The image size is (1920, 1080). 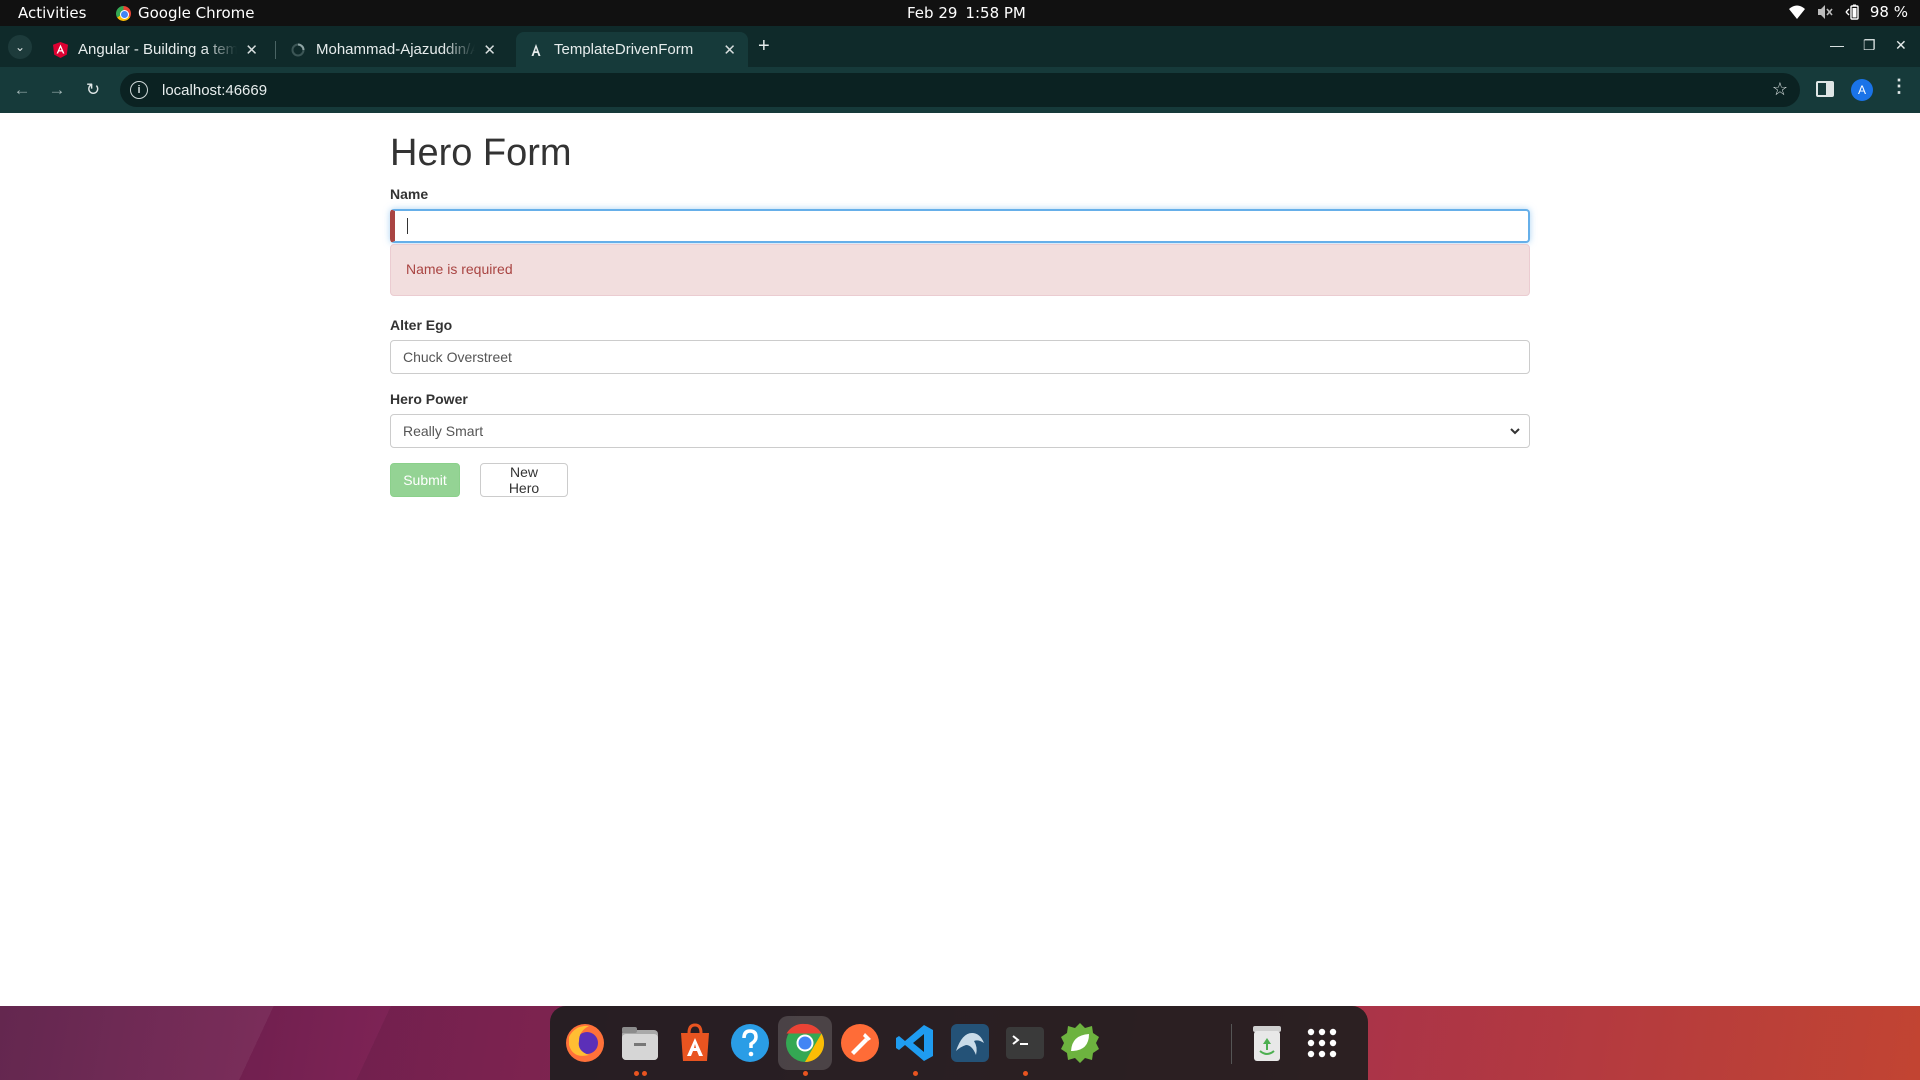 I want to click on minimize-window-icon: —, so click(x=1837, y=45).